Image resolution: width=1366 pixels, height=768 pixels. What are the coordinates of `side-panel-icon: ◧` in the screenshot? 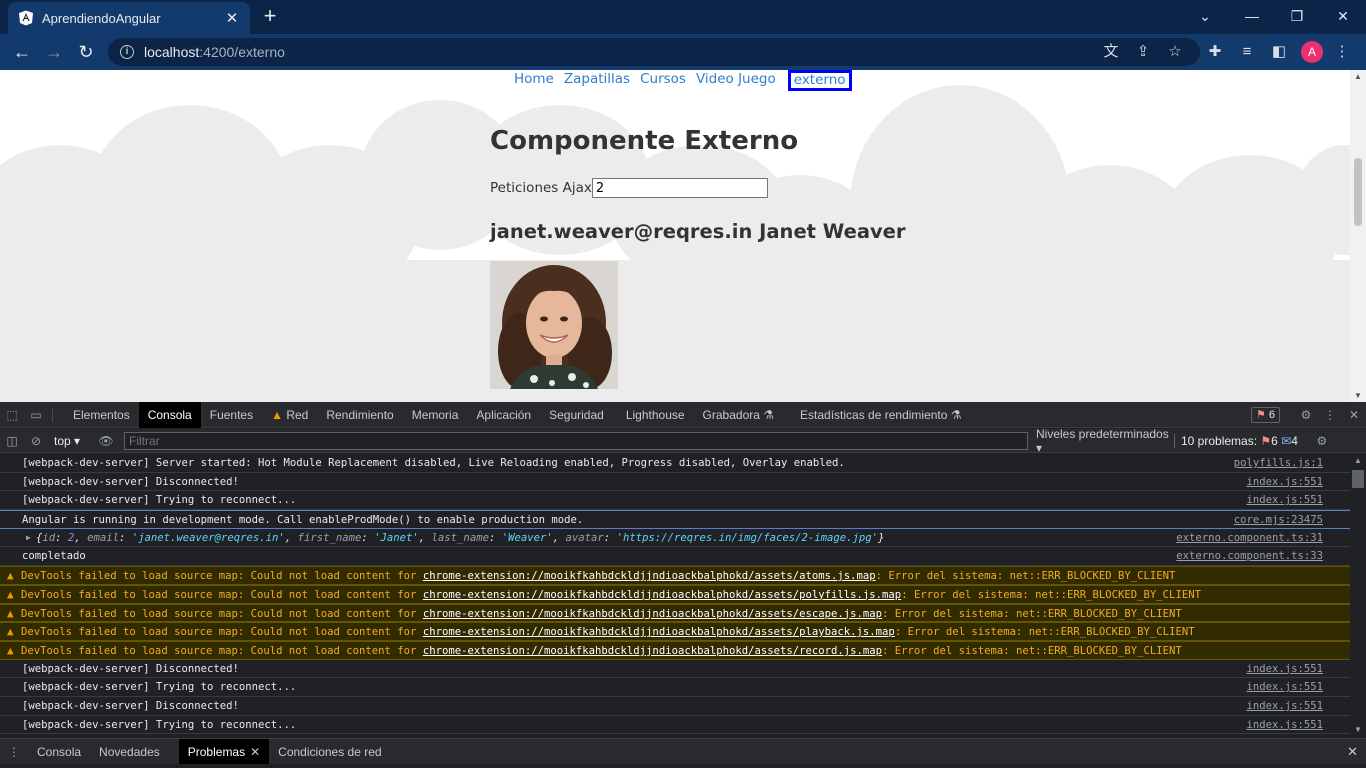 It's located at (1279, 52).